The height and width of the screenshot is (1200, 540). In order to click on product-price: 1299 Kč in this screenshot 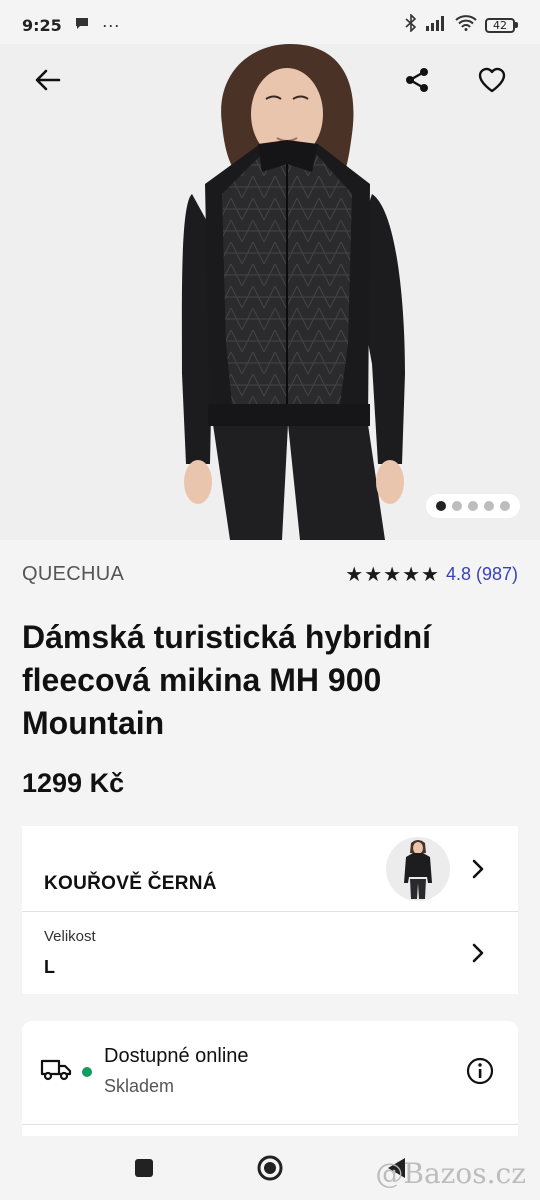, I will do `click(73, 783)`.